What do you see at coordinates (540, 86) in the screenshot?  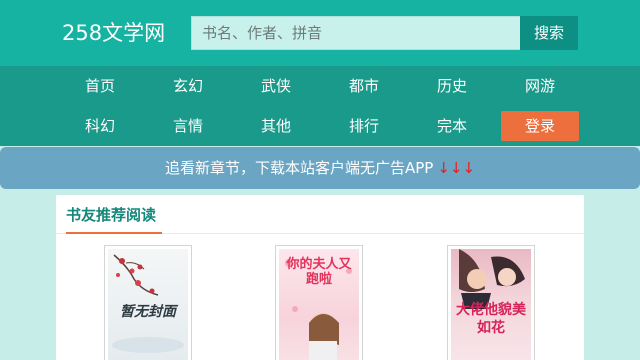 I see `nav-item-wangyou: 网游` at bounding box center [540, 86].